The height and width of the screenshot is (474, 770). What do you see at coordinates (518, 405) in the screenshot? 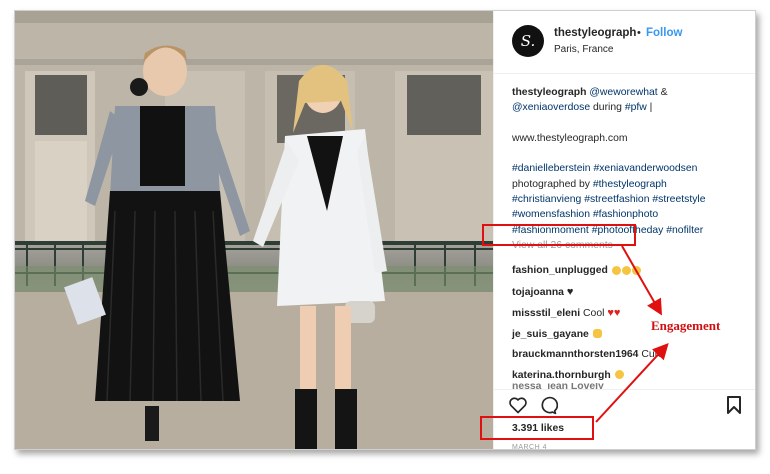
I see `heart-icon` at bounding box center [518, 405].